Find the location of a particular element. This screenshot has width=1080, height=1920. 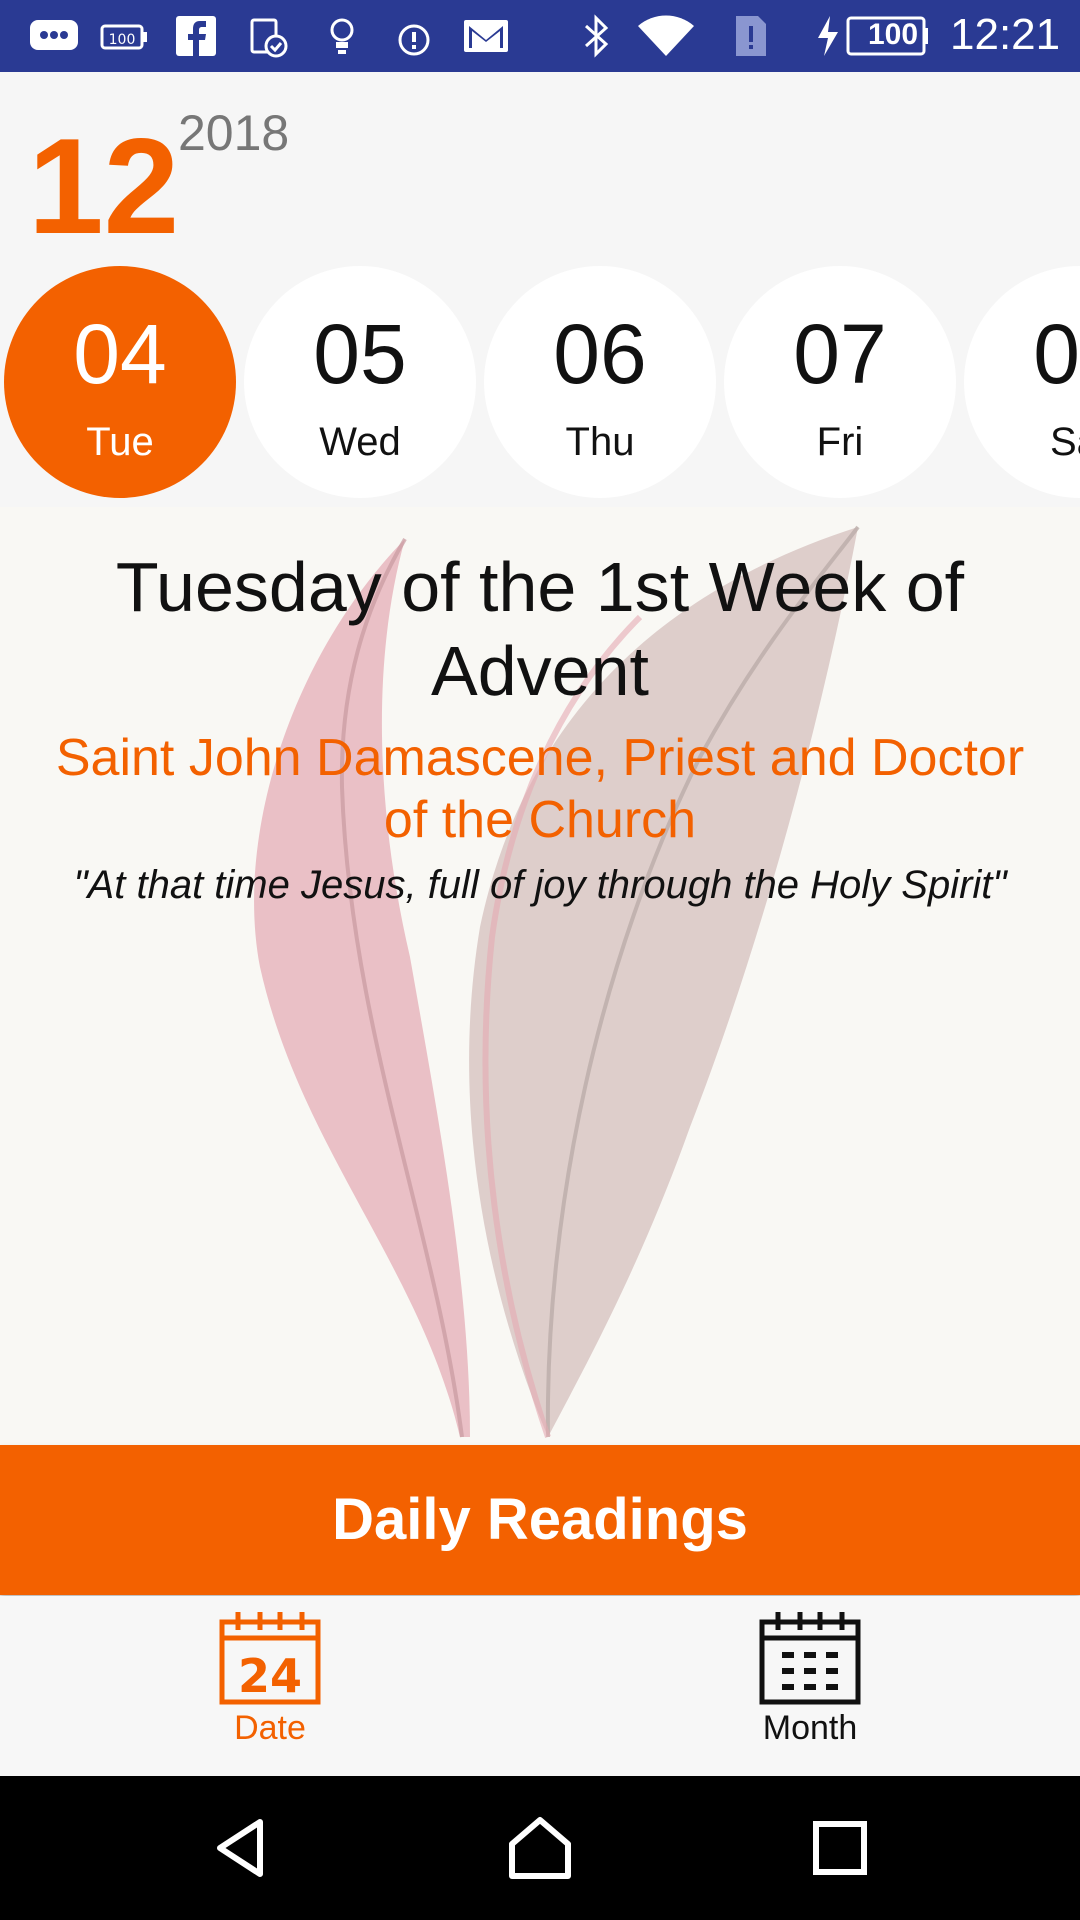

day-number: 05 is located at coordinates (360, 354).